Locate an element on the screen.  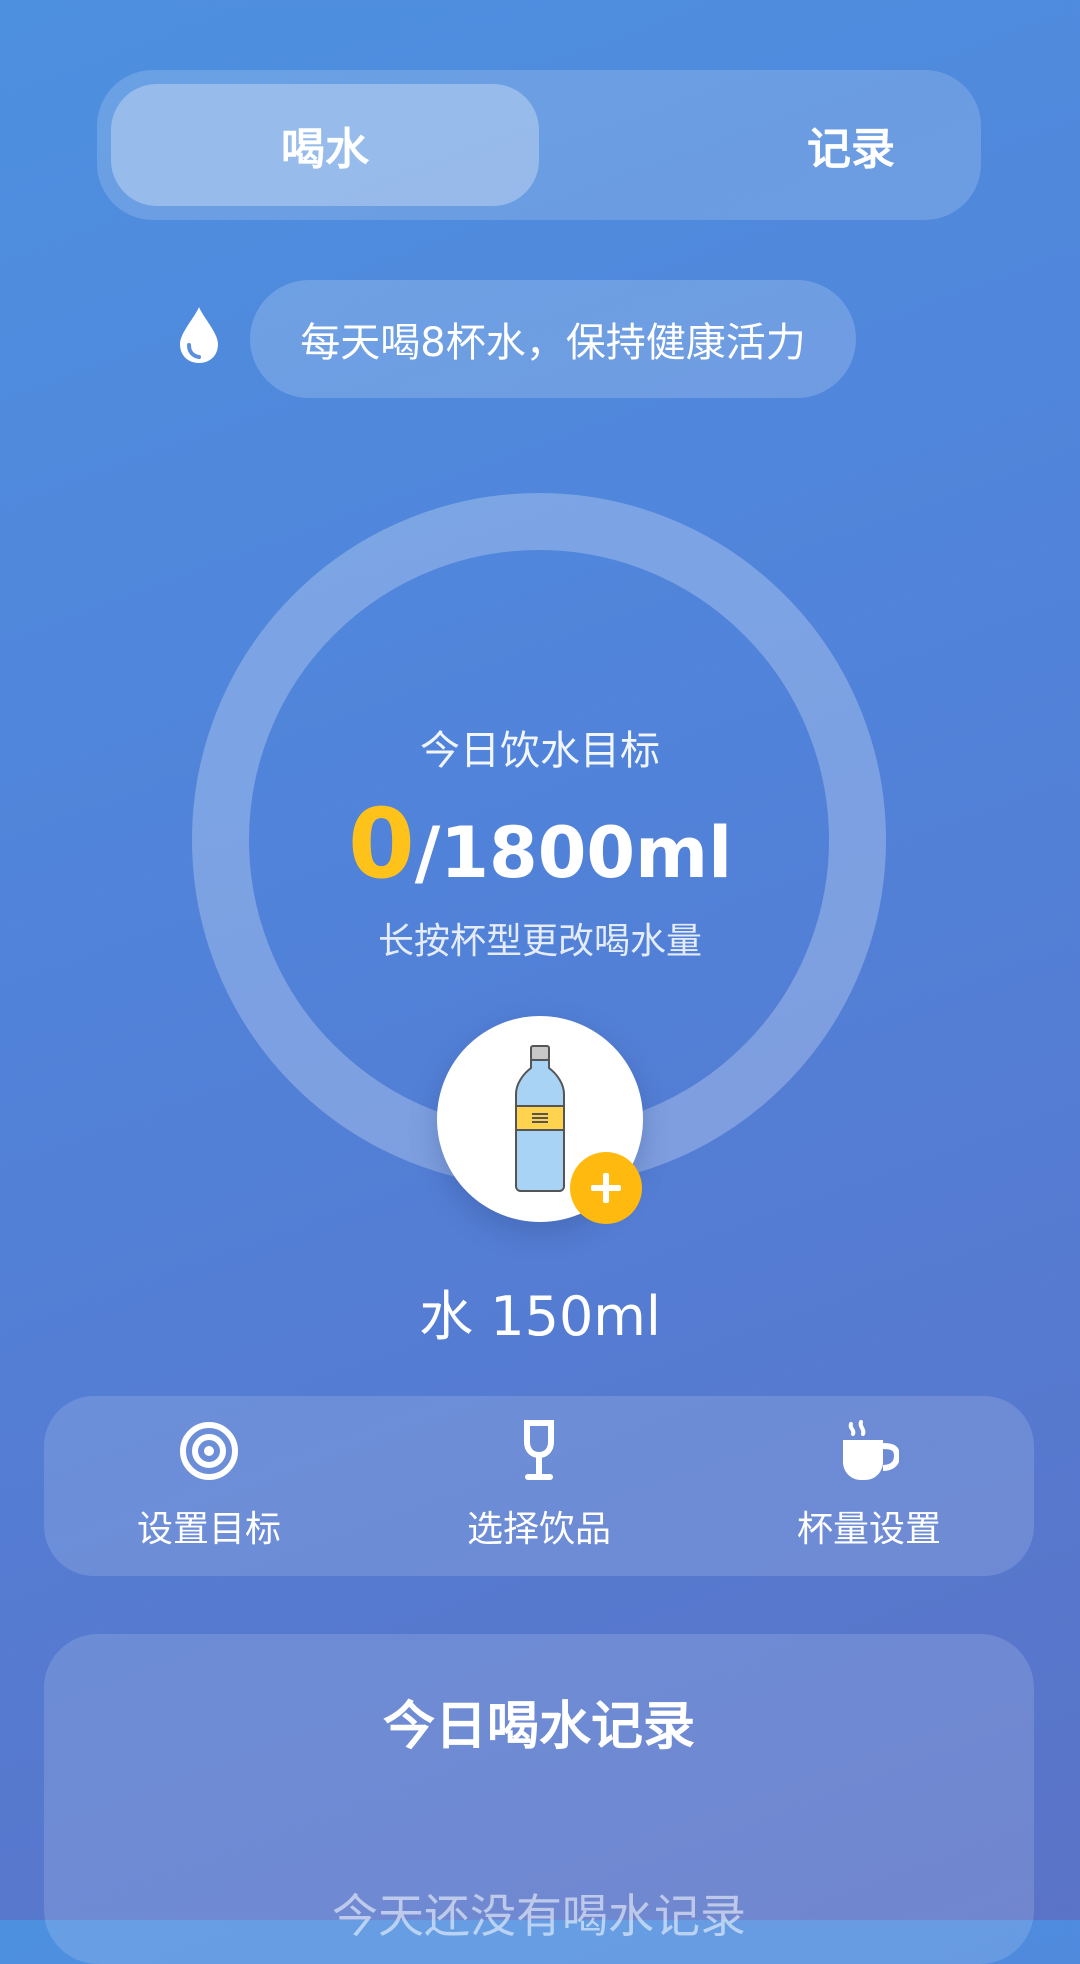
set-goal-label: 设置目标 is located at coordinates (208, 1529).